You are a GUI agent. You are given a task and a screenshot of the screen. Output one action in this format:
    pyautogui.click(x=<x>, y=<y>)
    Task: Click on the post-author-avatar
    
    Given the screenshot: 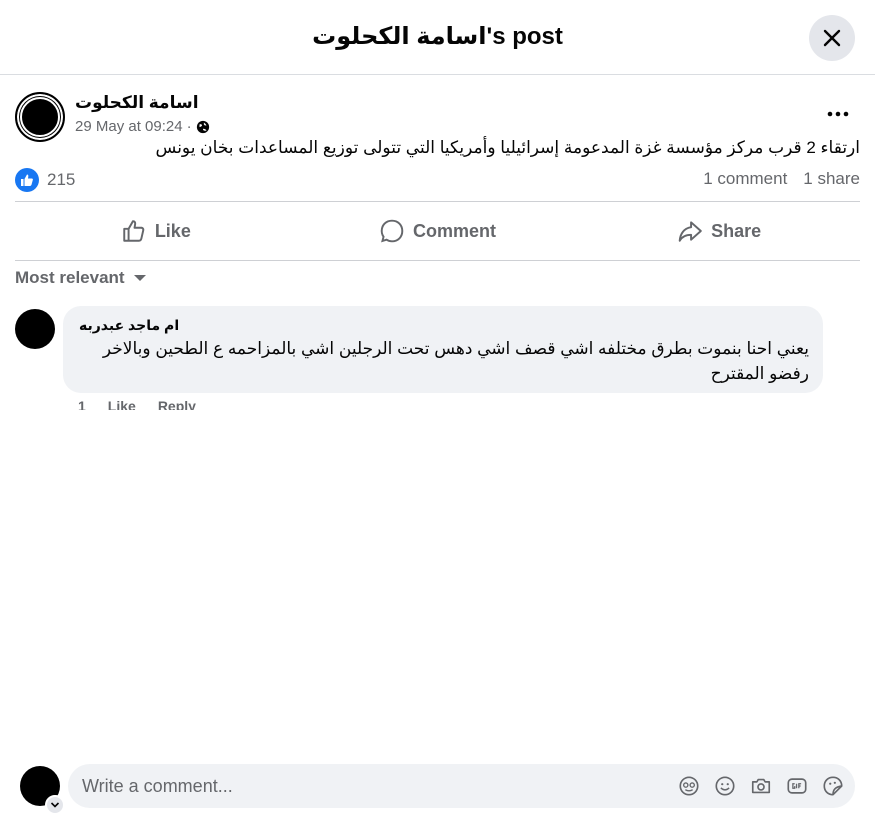 What is the action you would take?
    pyautogui.click(x=40, y=117)
    